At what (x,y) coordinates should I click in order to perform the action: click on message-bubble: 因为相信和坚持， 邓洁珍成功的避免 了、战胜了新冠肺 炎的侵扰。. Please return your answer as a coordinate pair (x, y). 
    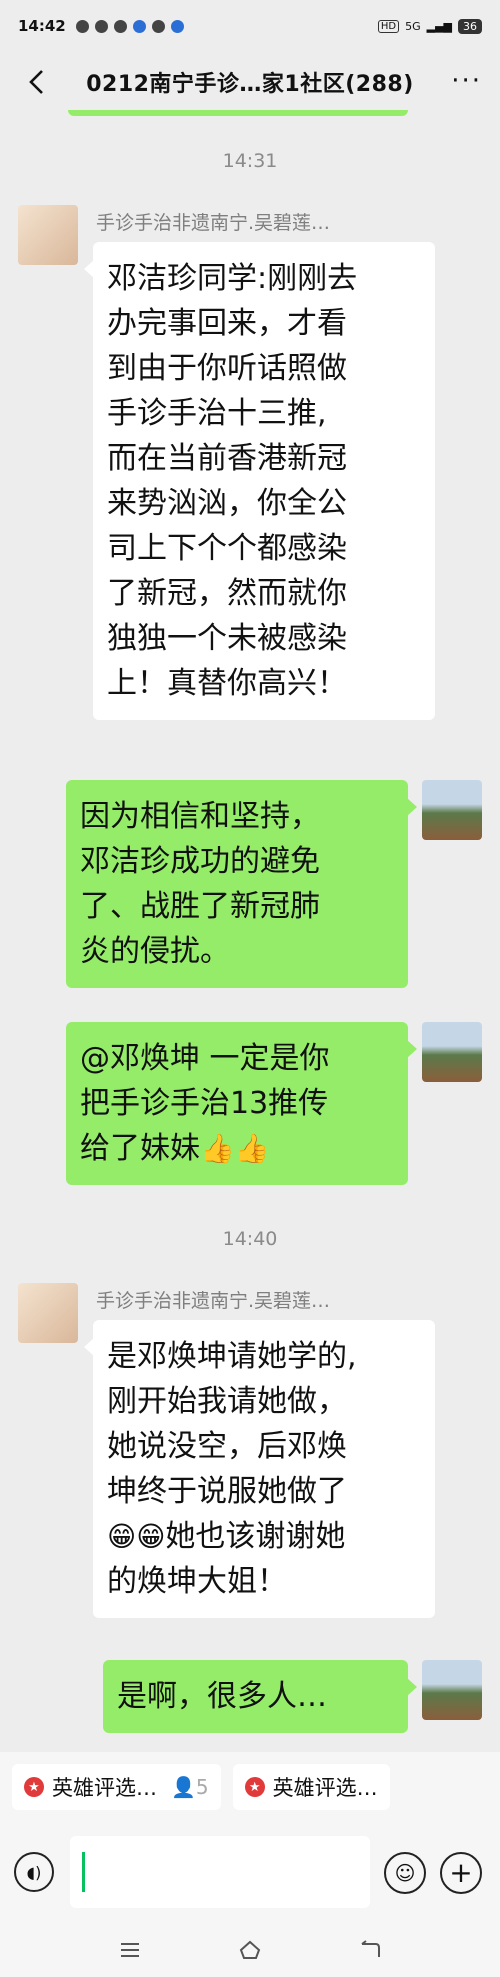
    Looking at the image, I should click on (237, 884).